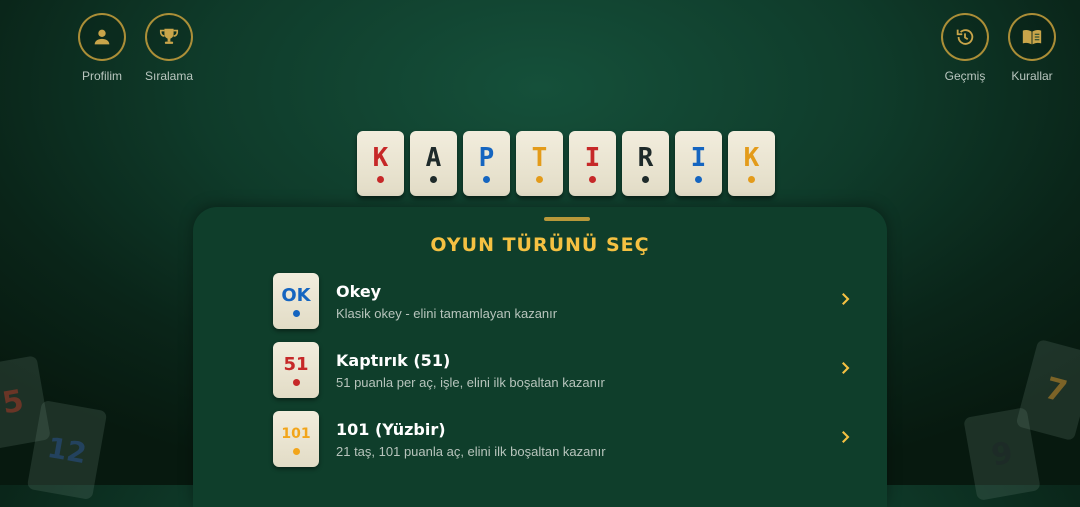 The image size is (1080, 507). What do you see at coordinates (101, 76) in the screenshot?
I see `profile-label: Profilim` at bounding box center [101, 76].